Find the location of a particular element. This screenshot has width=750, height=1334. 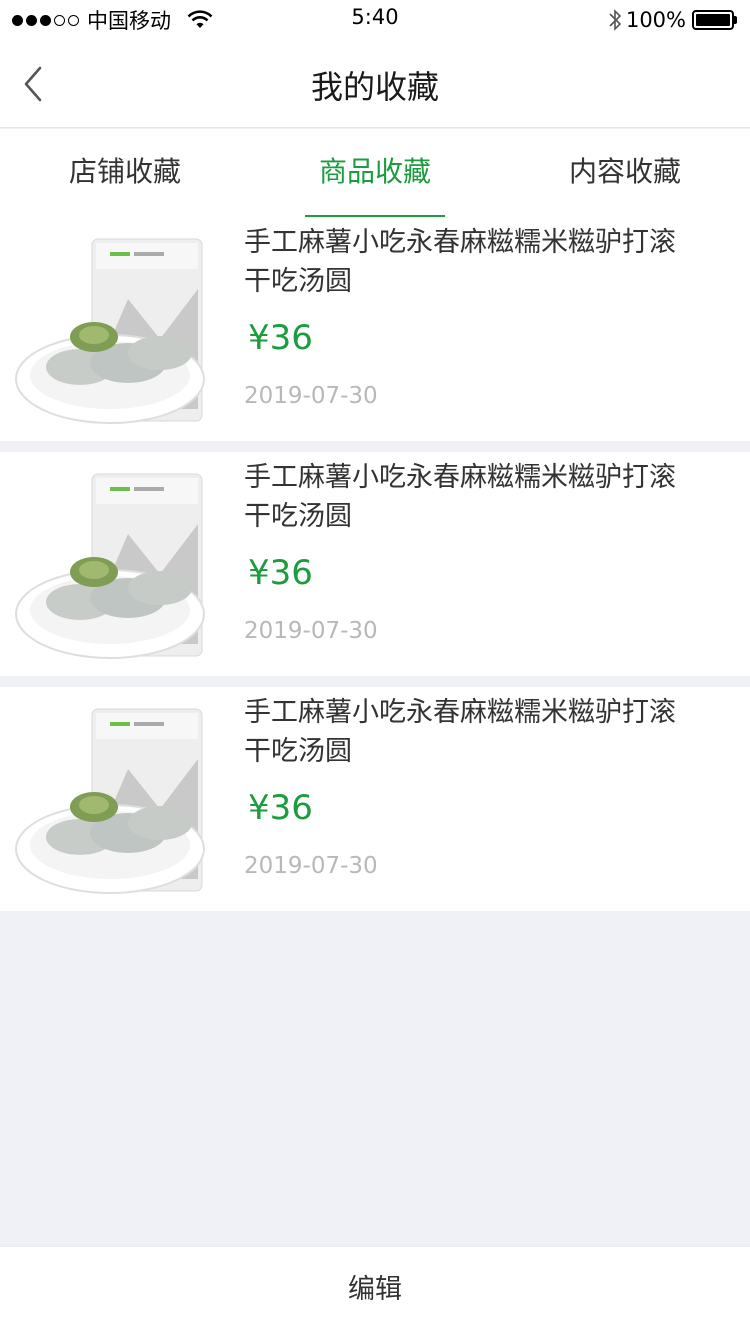

page-title: 我的收藏 is located at coordinates (374, 87).